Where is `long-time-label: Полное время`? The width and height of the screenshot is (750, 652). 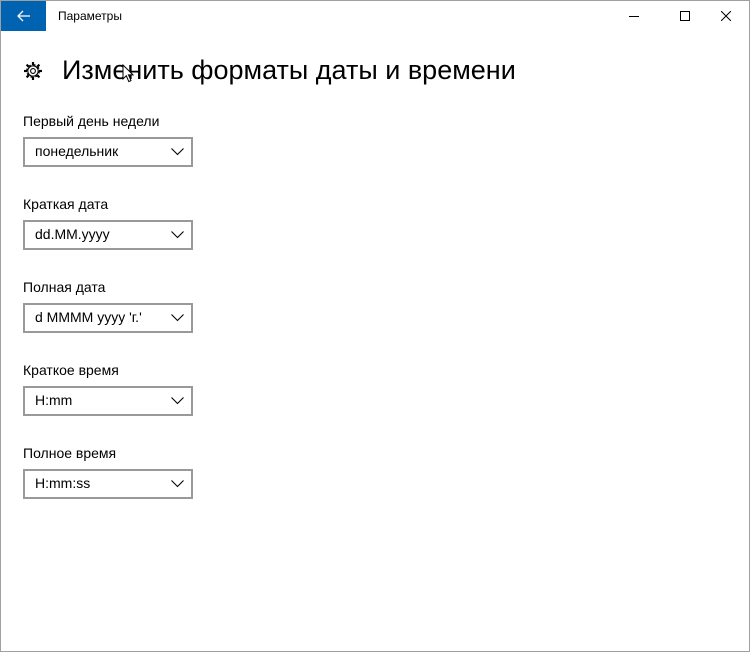 long-time-label: Полное время is located at coordinates (70, 453).